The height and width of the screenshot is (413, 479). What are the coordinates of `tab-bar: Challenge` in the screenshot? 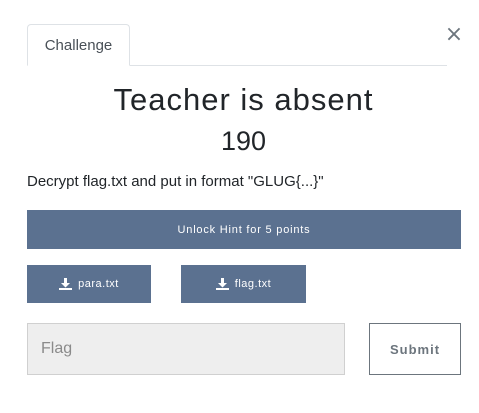 It's located at (237, 45).